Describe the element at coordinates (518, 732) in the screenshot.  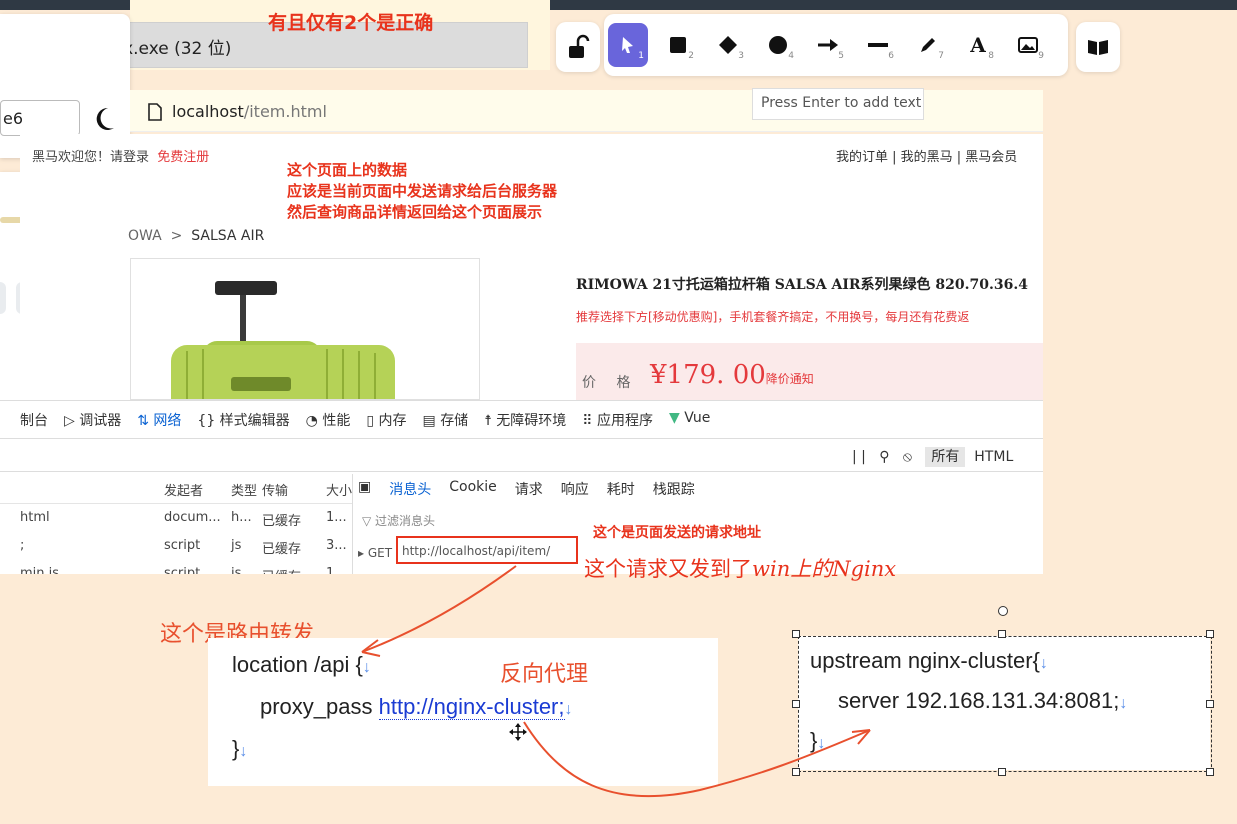
I see `move-cursor-icon` at that location.